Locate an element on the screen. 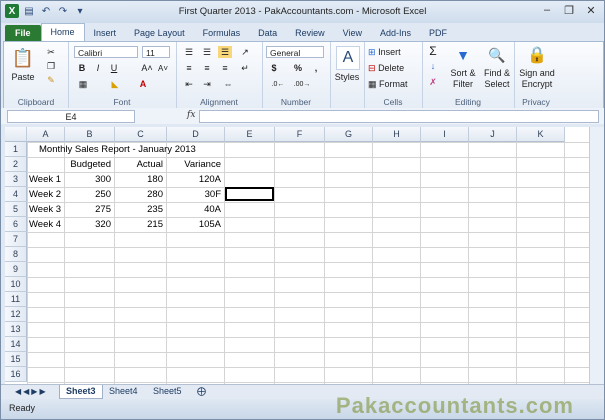 The height and width of the screenshot is (420, 605). sign-encrypt-icon: 🔒 is located at coordinates (537, 55).